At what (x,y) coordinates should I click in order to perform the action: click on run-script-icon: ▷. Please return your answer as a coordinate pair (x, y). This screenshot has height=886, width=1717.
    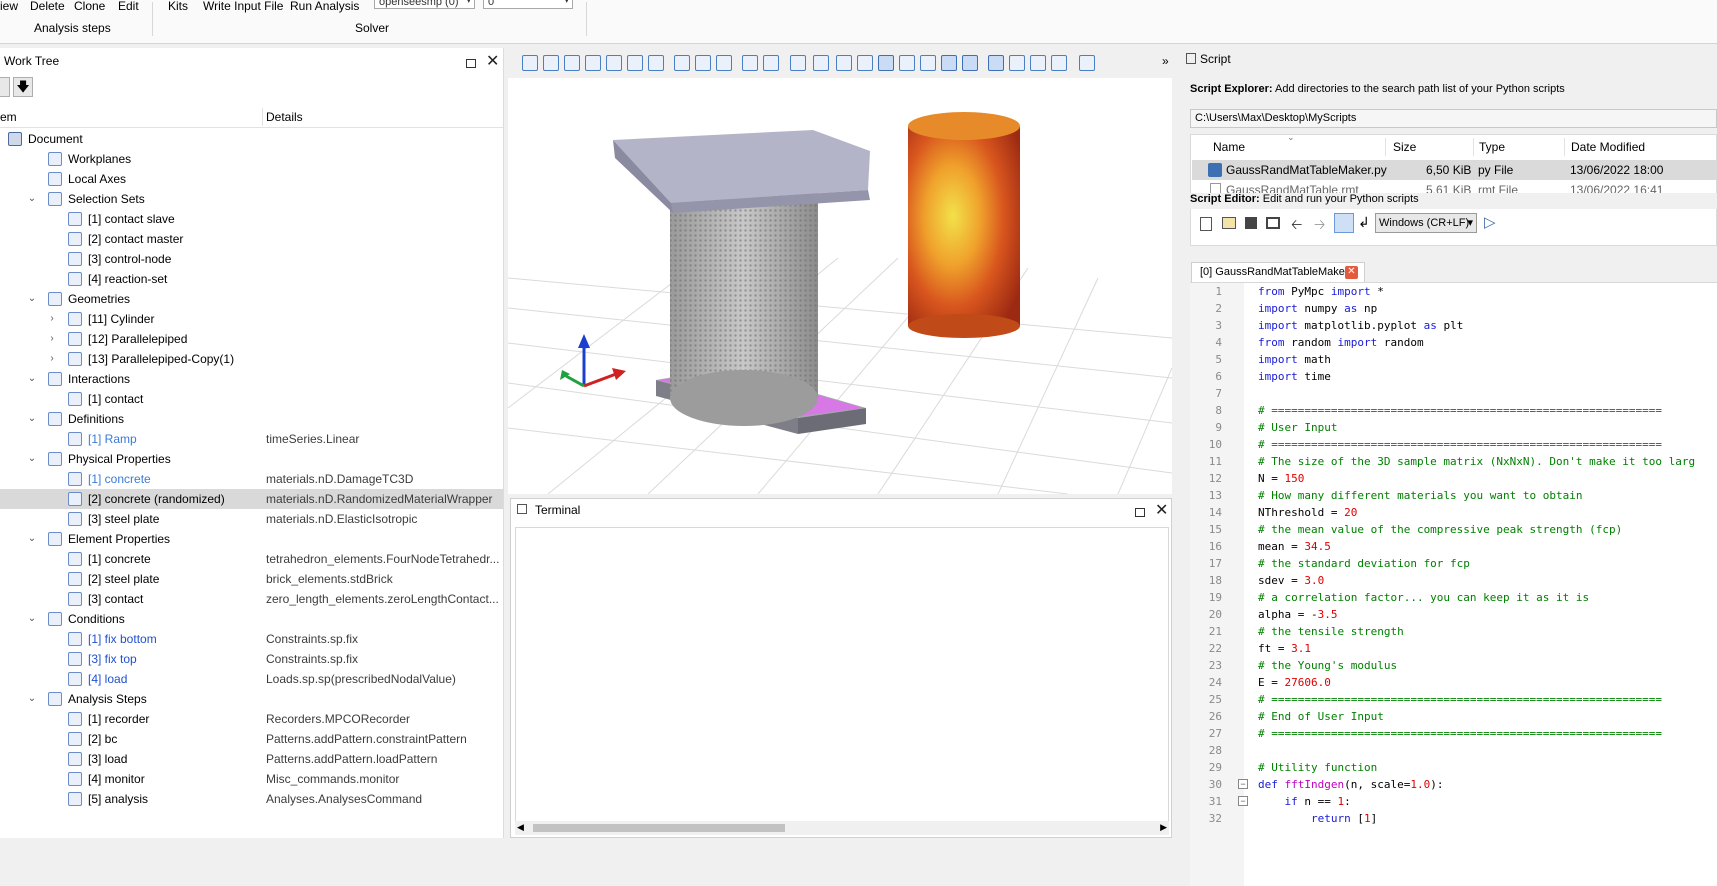
    Looking at the image, I should click on (1490, 222).